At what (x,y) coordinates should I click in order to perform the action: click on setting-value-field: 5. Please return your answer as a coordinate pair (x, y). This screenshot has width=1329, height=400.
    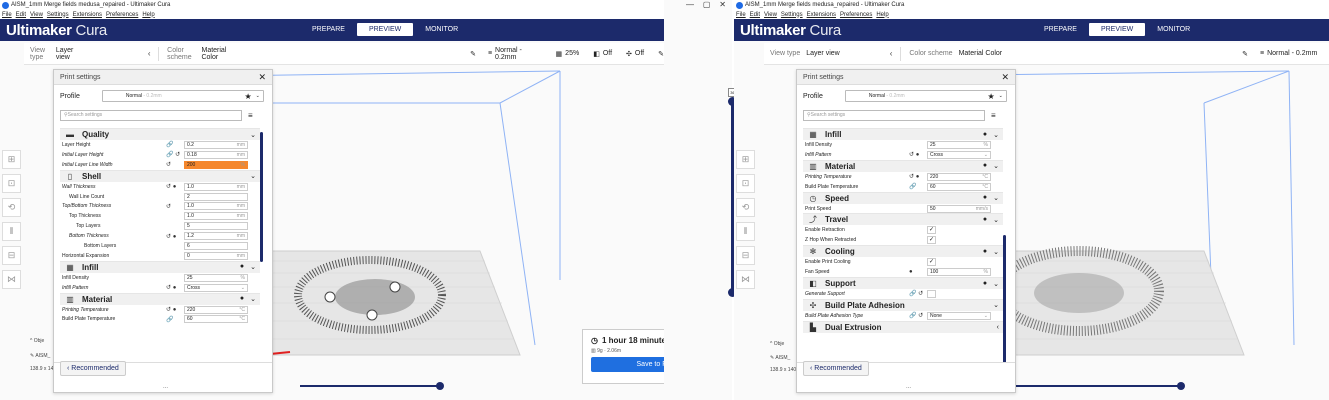
    Looking at the image, I should click on (216, 226).